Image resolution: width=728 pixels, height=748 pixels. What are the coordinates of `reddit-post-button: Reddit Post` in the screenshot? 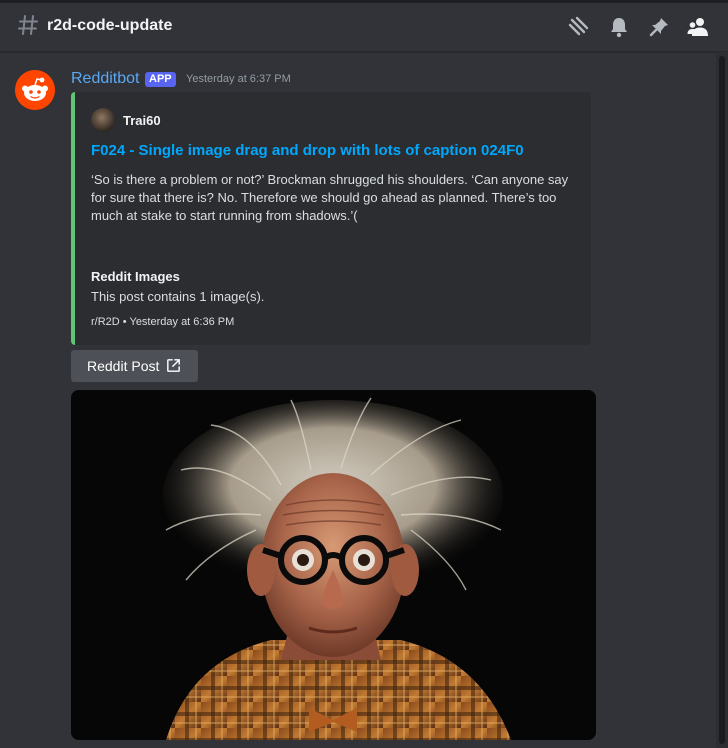 It's located at (134, 366).